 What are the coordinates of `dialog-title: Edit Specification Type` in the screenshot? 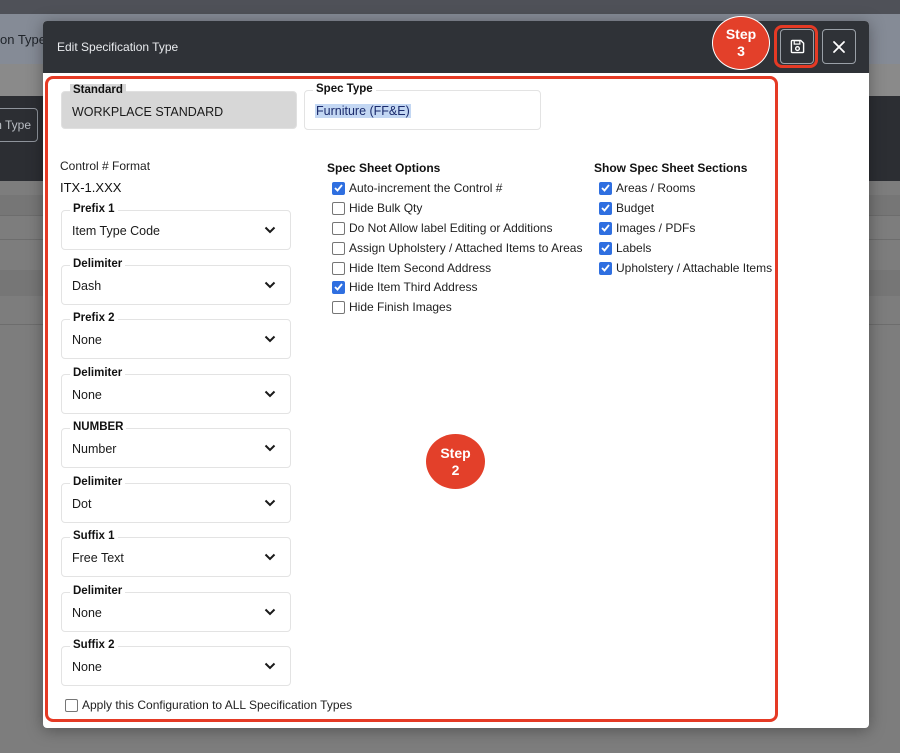 It's located at (118, 47).